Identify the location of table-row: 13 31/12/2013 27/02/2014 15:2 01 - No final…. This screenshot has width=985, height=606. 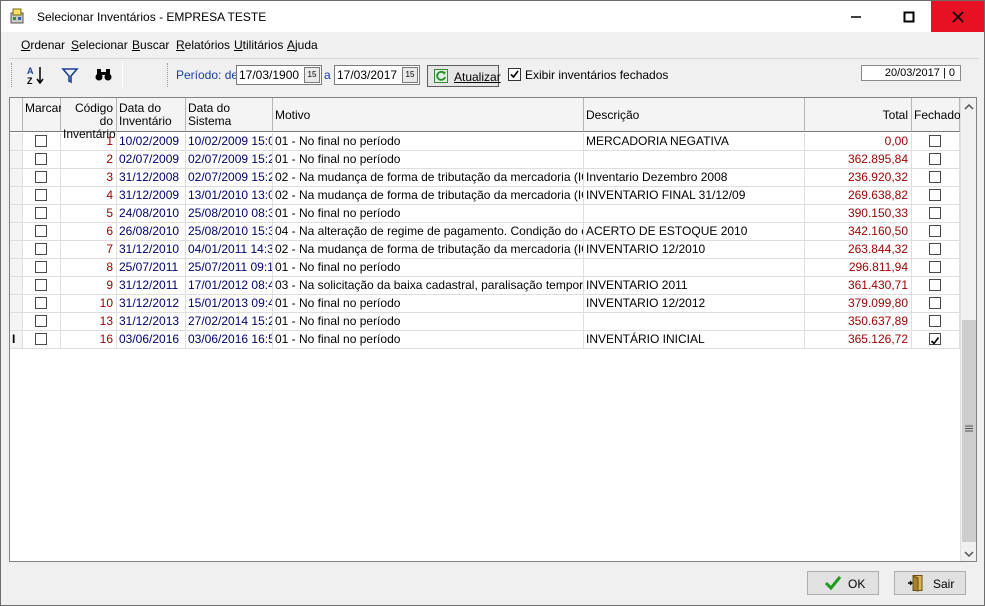
(485, 322).